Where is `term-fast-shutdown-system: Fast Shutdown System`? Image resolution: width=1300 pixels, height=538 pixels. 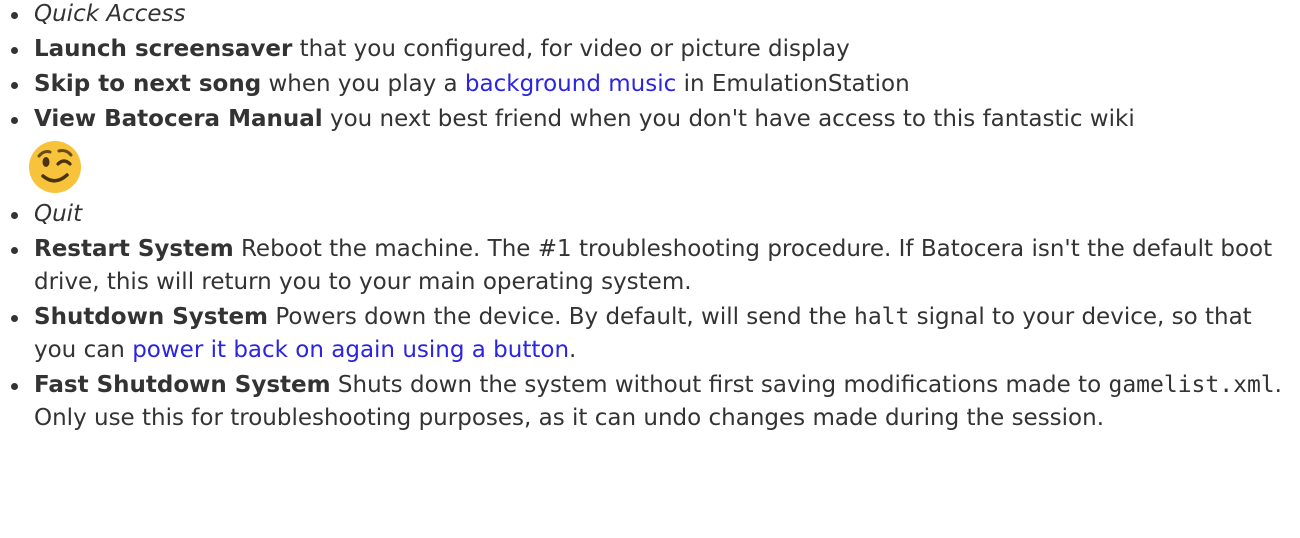
term-fast-shutdown-system: Fast Shutdown System is located at coordinates (182, 385).